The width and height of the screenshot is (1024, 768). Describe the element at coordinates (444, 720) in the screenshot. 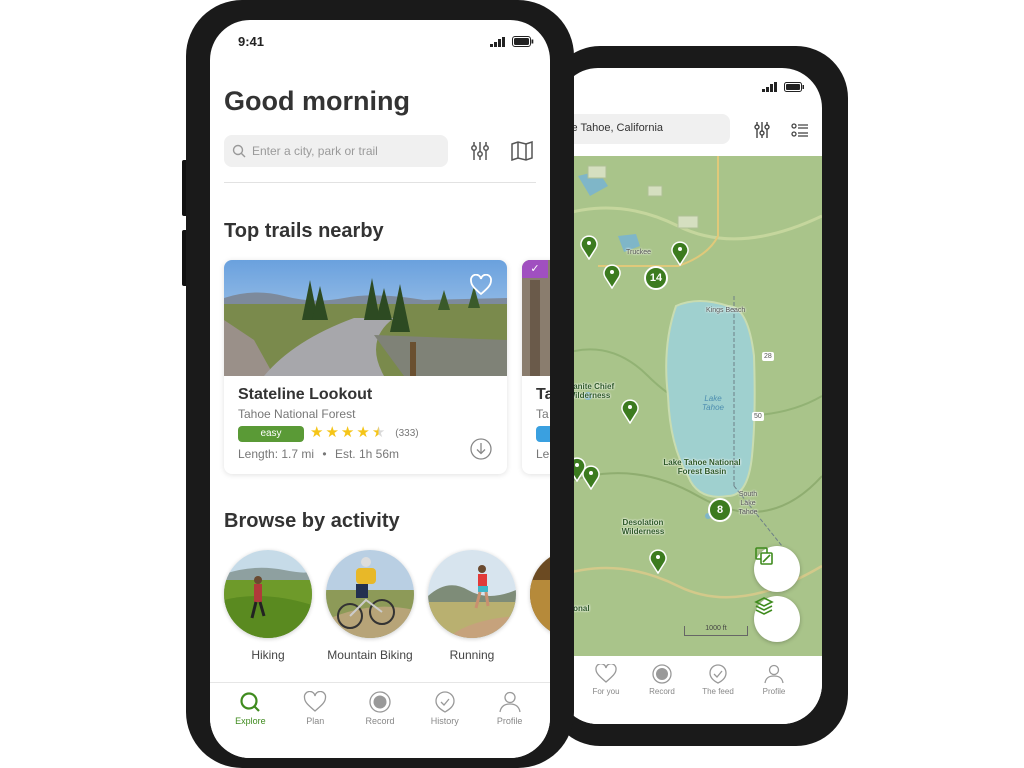

I see `nav-history: History` at that location.